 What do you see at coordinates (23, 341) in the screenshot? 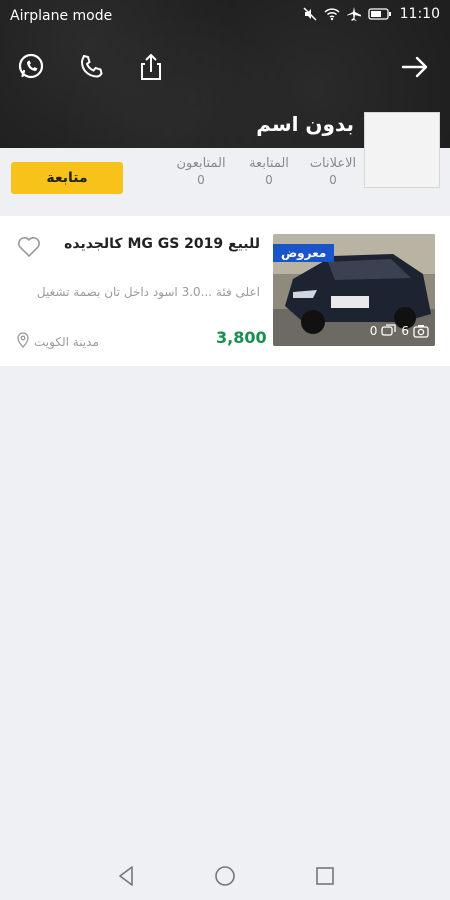
I see `location-pin-icon` at bounding box center [23, 341].